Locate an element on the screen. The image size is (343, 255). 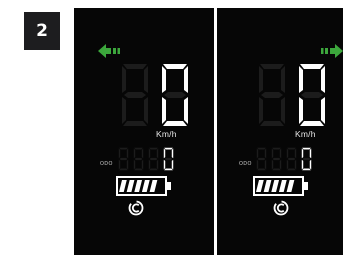
right-turn-signal-icon is located at coordinates (332, 51).